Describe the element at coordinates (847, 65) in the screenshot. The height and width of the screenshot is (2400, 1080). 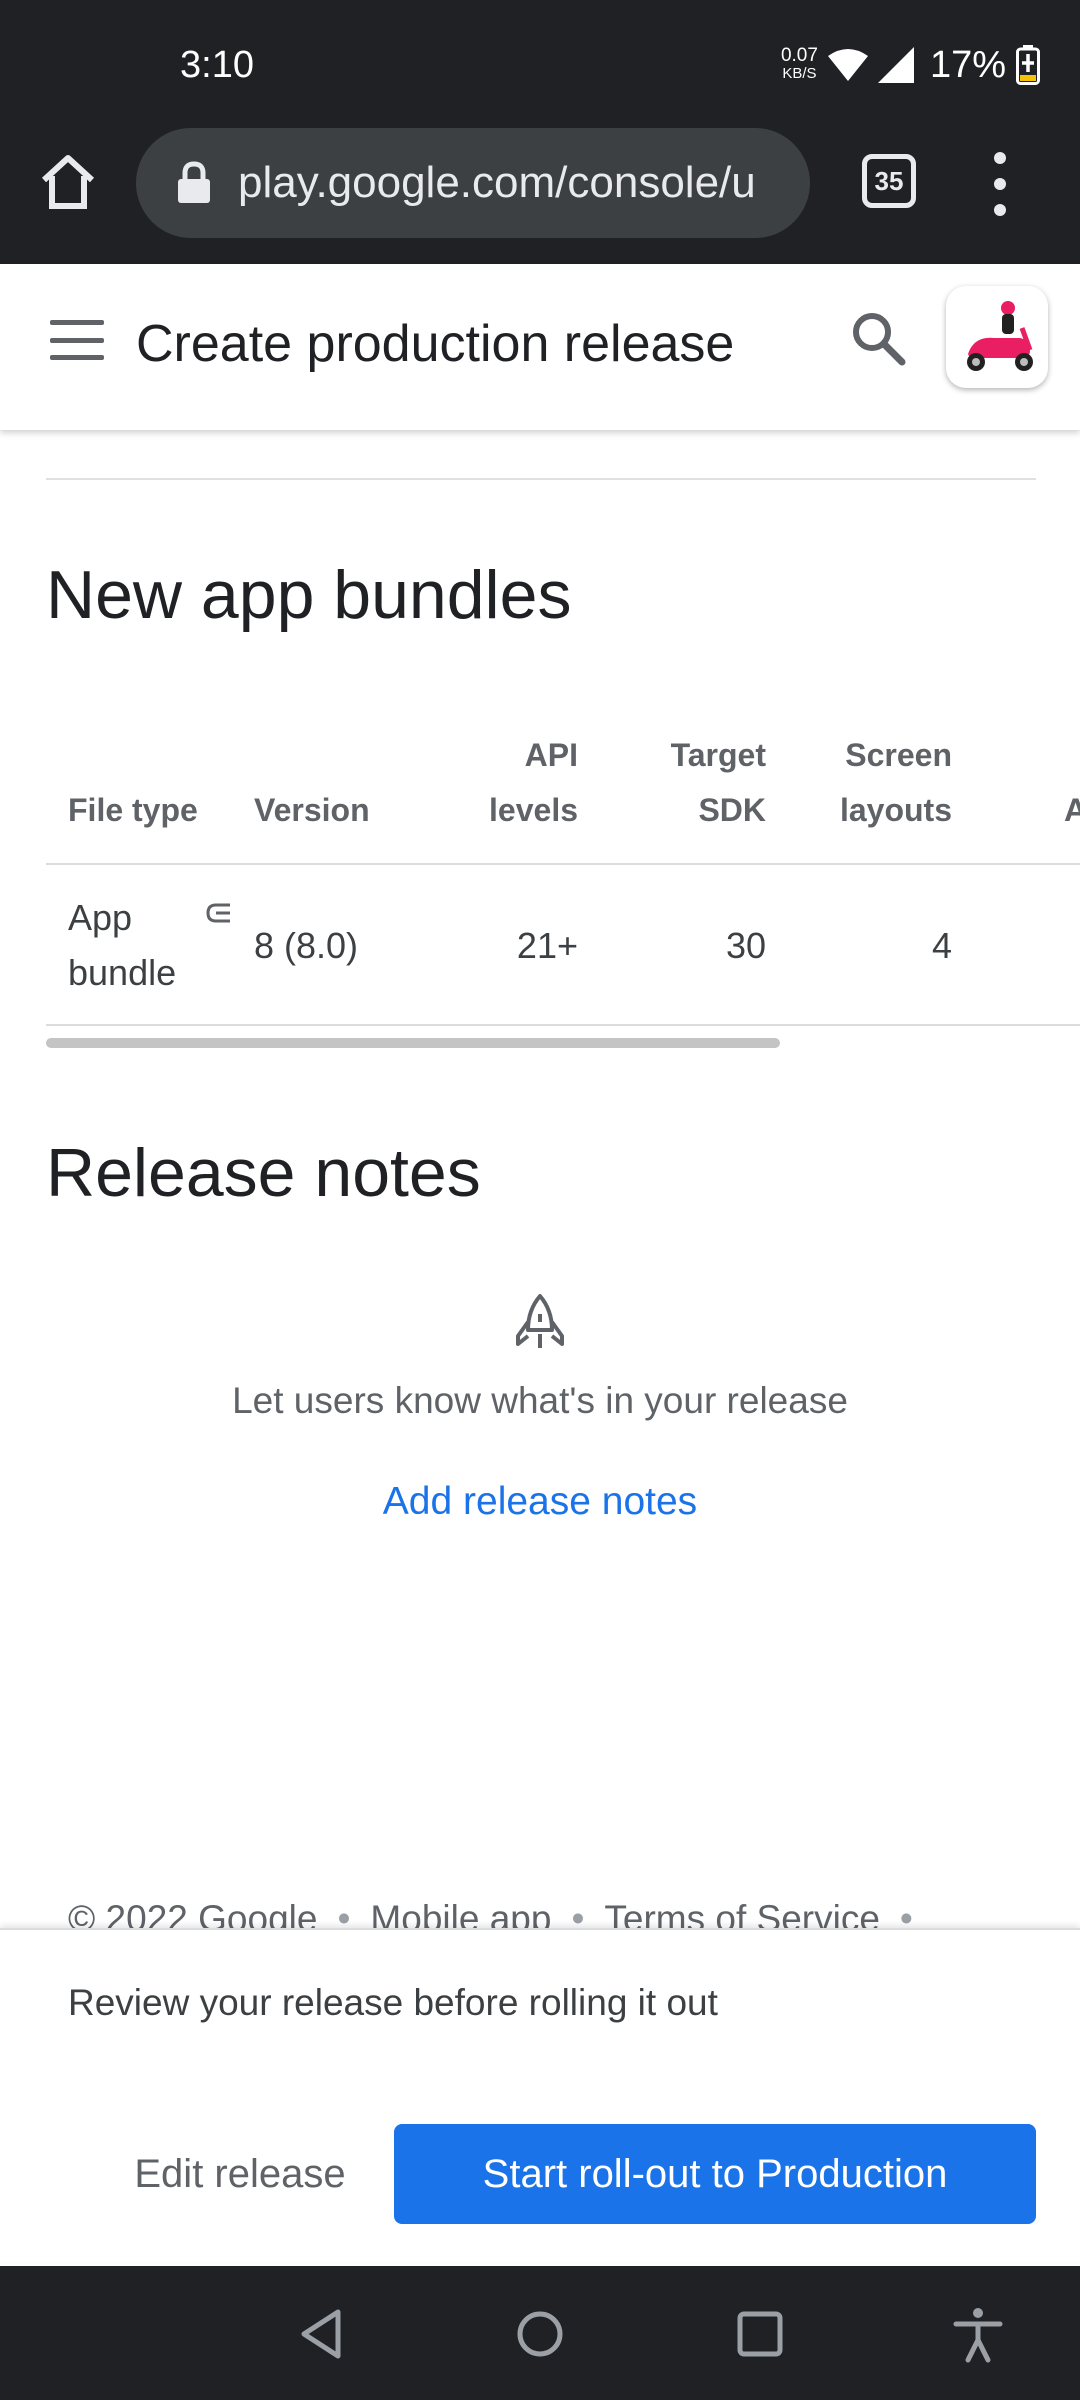
I see `wifi-icon` at that location.